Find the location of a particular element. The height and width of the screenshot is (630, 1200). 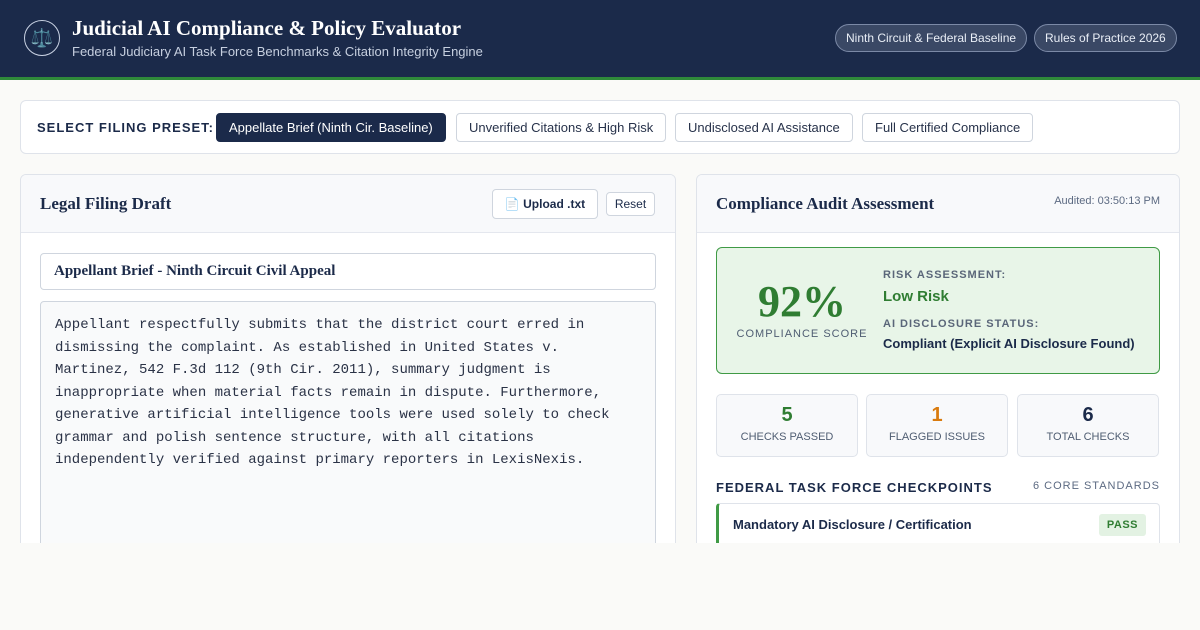

stat-label: TOTAL CHECKS is located at coordinates (1088, 437).